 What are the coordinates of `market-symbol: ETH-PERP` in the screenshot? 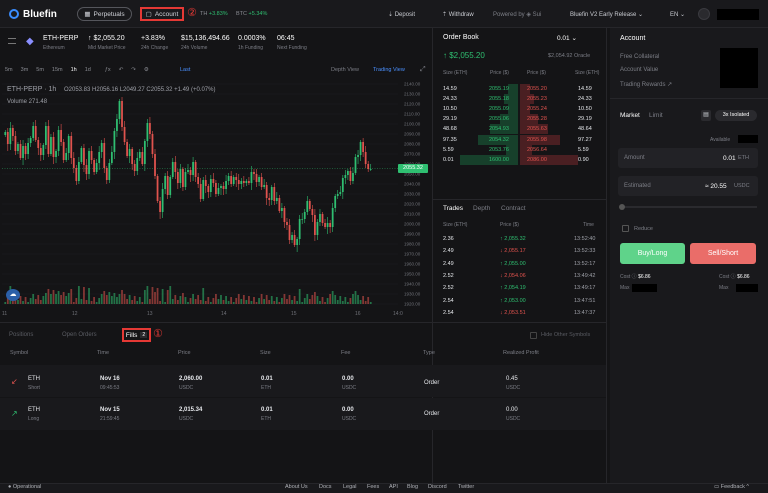 It's located at (60, 38).